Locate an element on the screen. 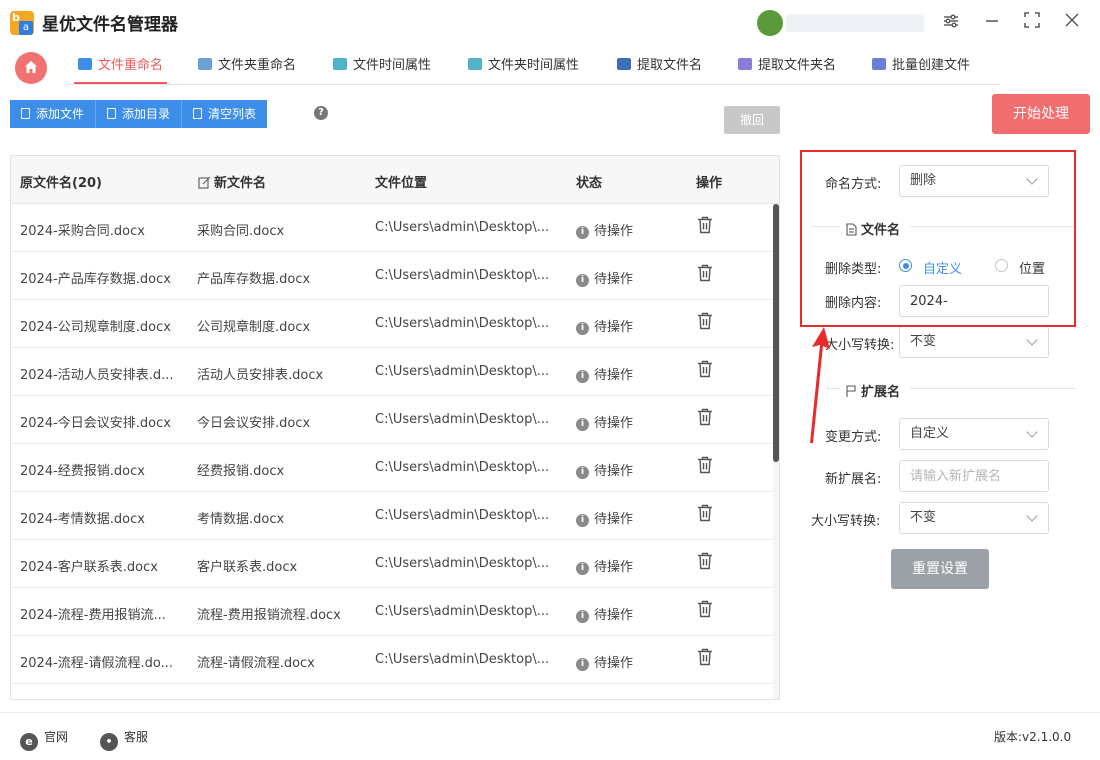  minimize-icon is located at coordinates (992, 23).